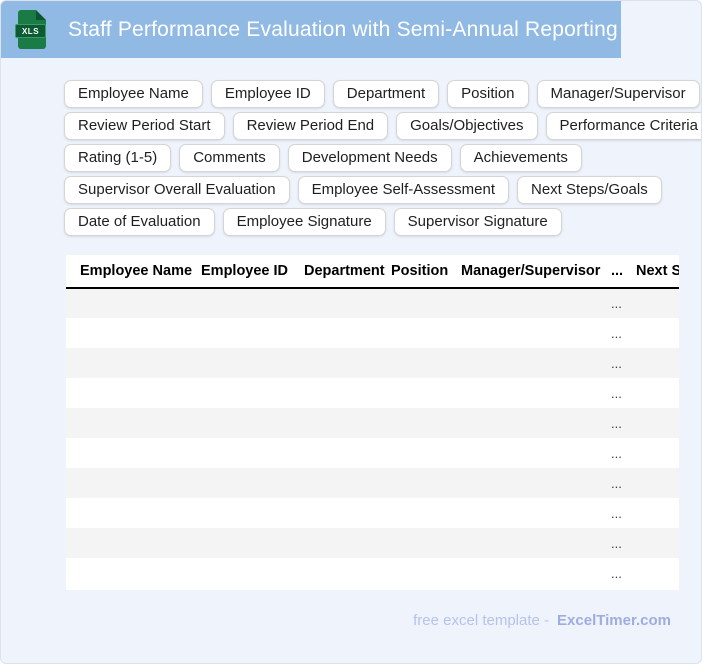  Describe the element at coordinates (614, 620) in the screenshot. I see `footer-brand-link: ExcelTimer.com` at that location.